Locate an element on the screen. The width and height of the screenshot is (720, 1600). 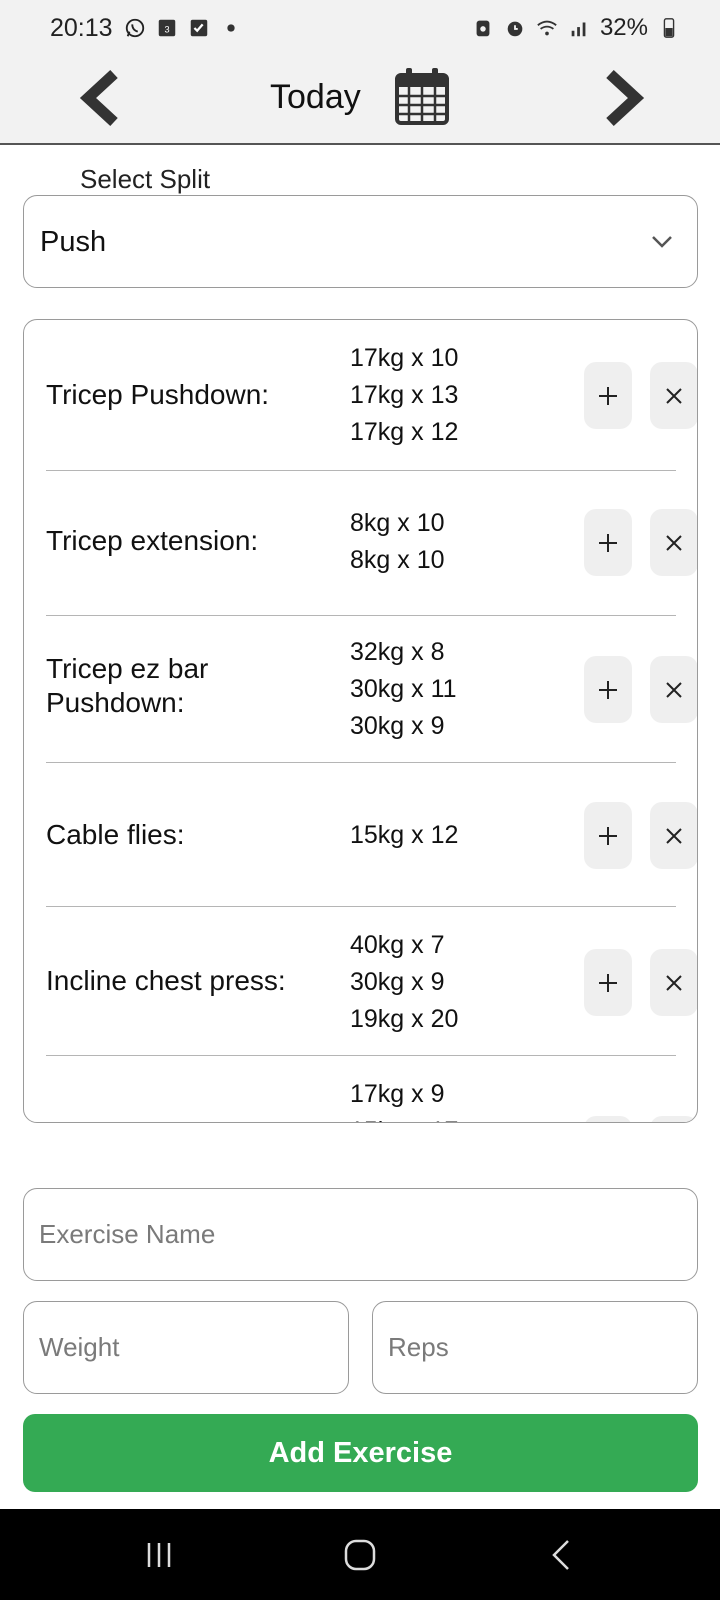
exercise-name: Cable flies: is located at coordinates (115, 834).